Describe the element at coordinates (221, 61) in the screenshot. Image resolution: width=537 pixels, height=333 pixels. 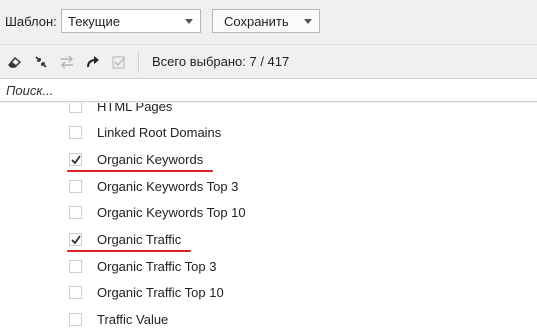
I see `selection-count: Всего выбрано: 7 / 417` at that location.